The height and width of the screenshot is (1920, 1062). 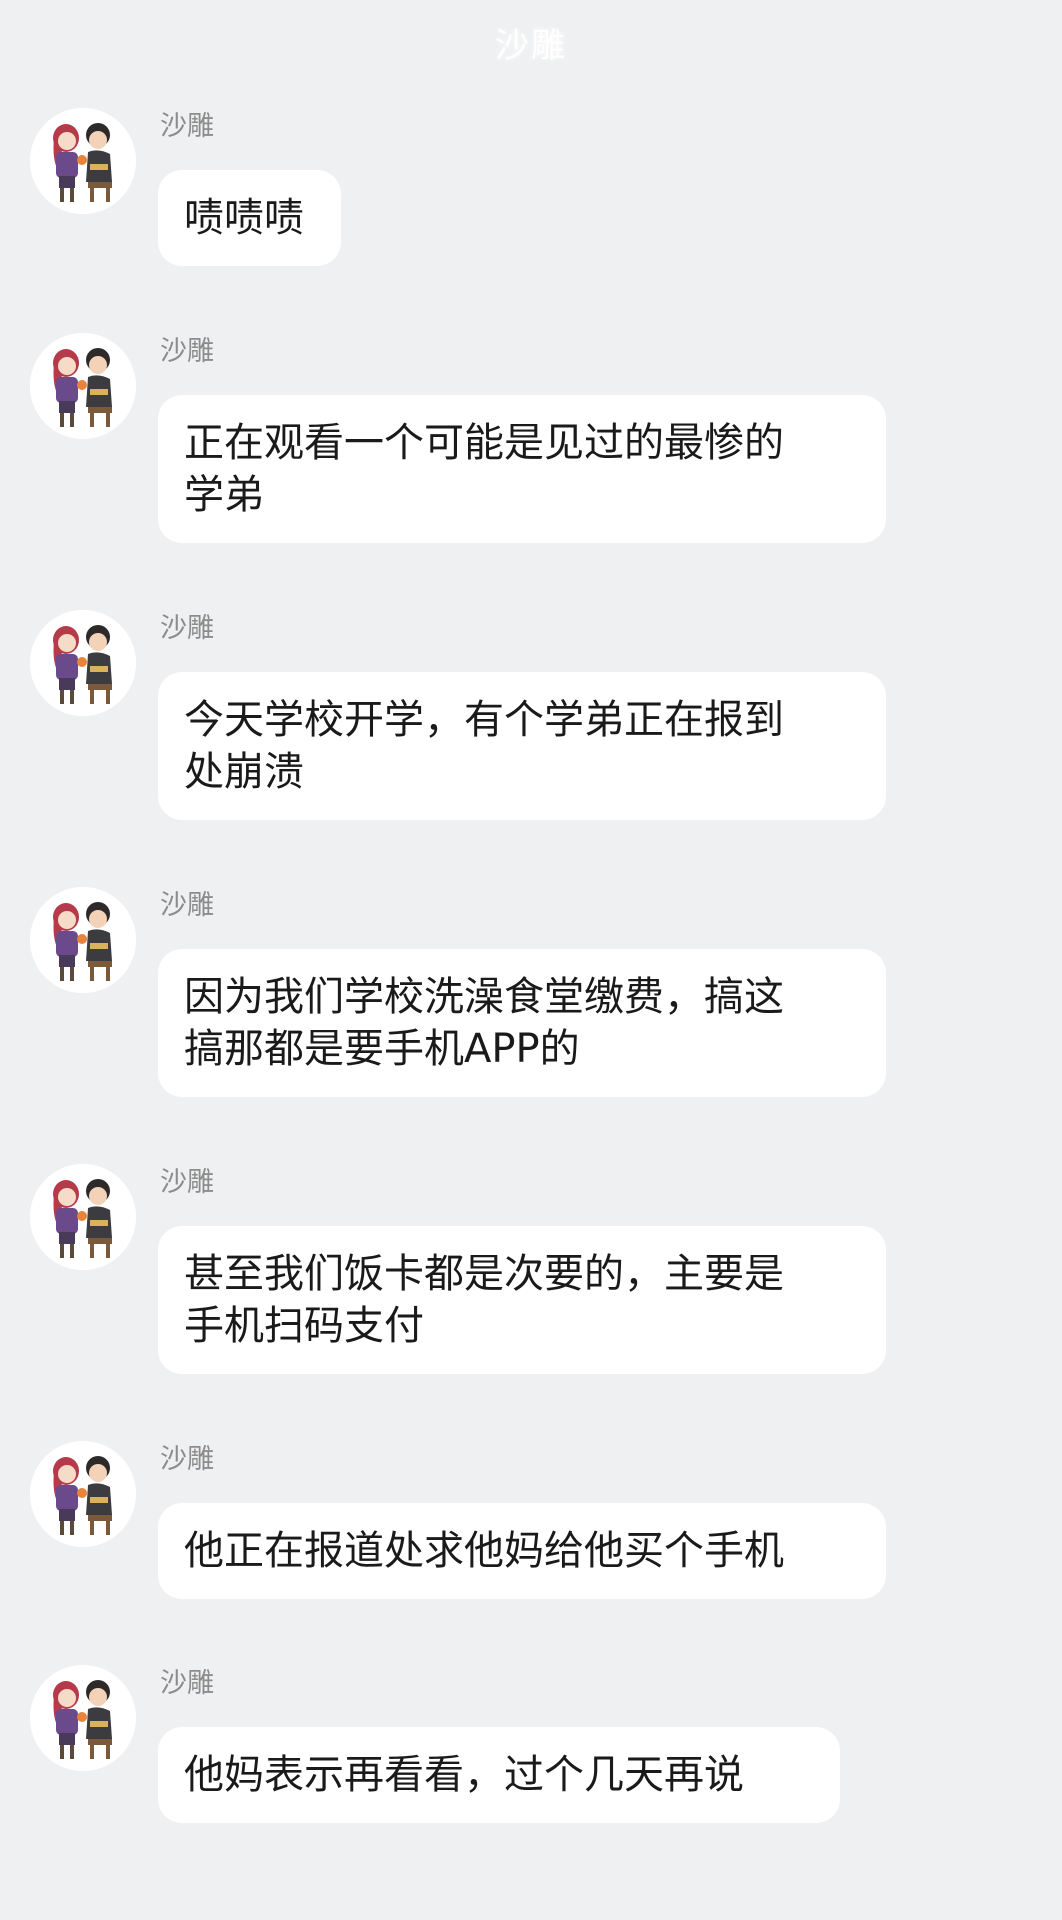 I want to click on message-bubble: 正在观看一个可能是见过的最惨的 学弟, so click(x=522, y=469).